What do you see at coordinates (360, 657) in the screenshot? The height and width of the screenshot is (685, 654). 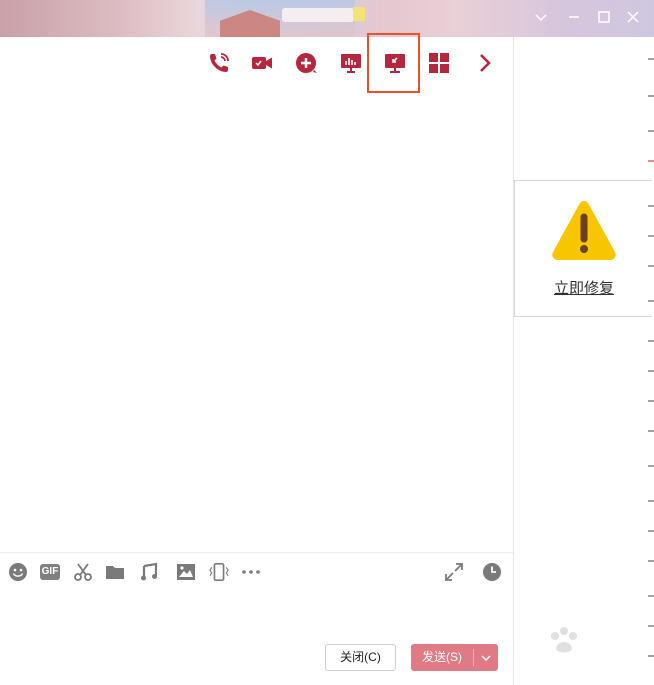 I see `close-button: 关闭(C)` at bounding box center [360, 657].